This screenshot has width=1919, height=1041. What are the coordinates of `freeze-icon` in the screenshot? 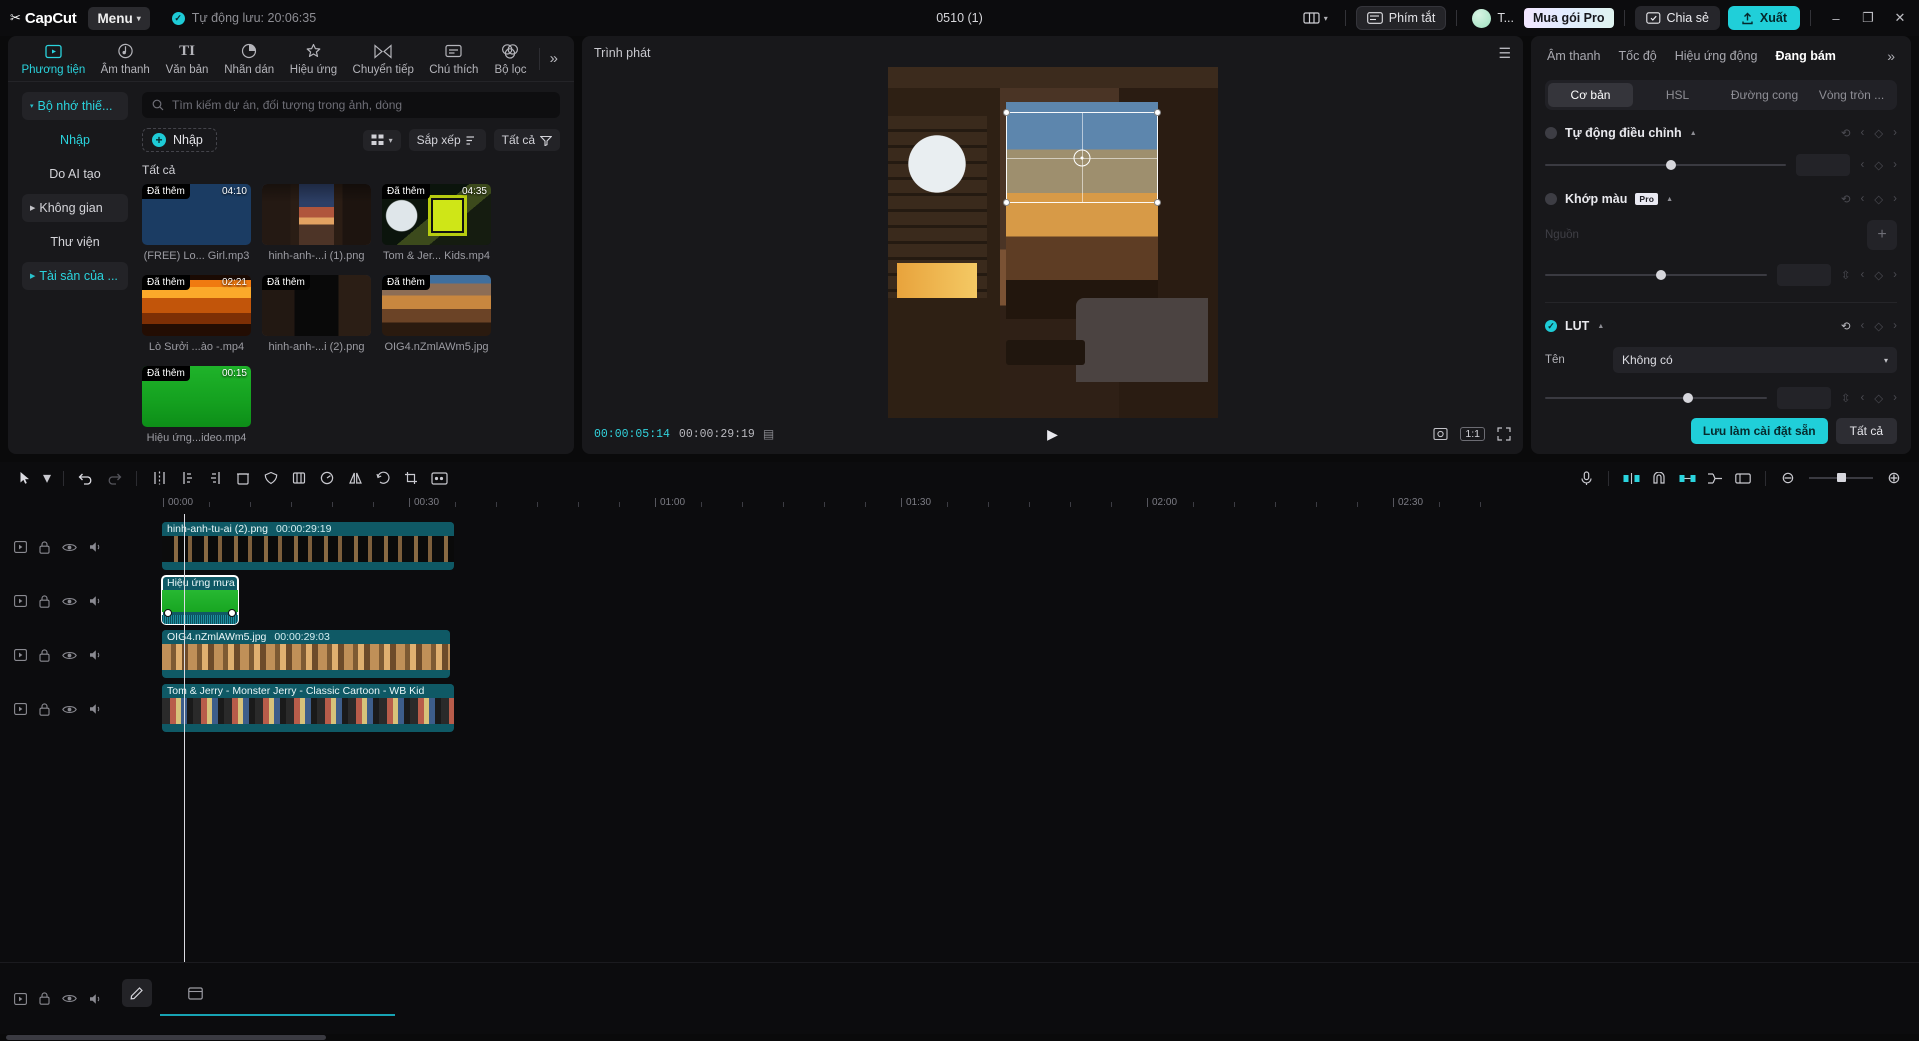 It's located at (299, 478).